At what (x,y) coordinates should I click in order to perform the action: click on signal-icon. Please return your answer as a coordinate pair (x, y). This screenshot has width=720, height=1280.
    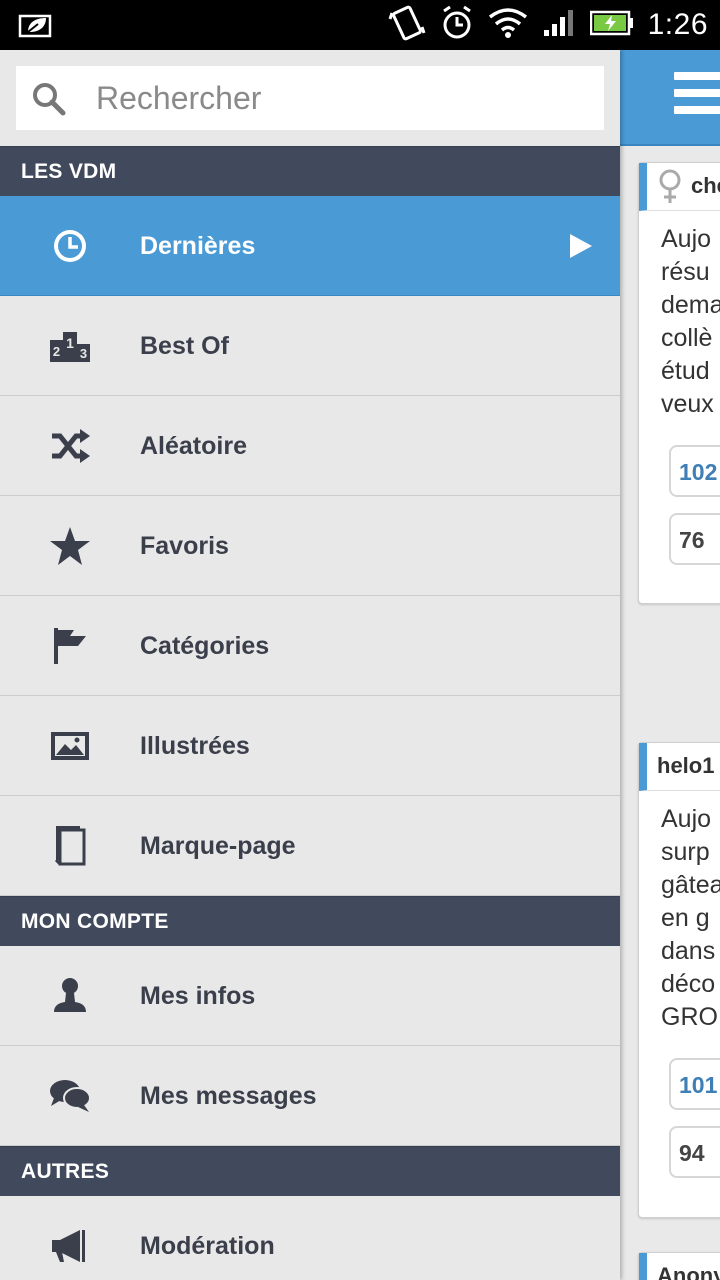
    Looking at the image, I should click on (559, 25).